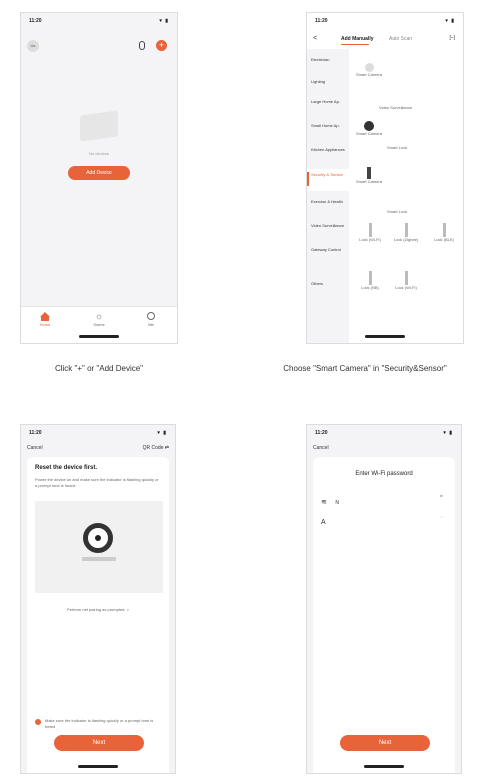  I want to click on wifi-card: Enter Wi-Fi password ≋ N ⇄ A ◡ Next, so click(384, 615).